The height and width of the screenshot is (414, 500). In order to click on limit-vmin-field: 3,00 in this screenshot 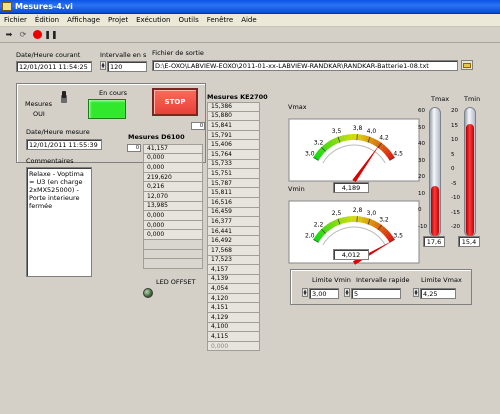, I will do `click(324, 293)`.